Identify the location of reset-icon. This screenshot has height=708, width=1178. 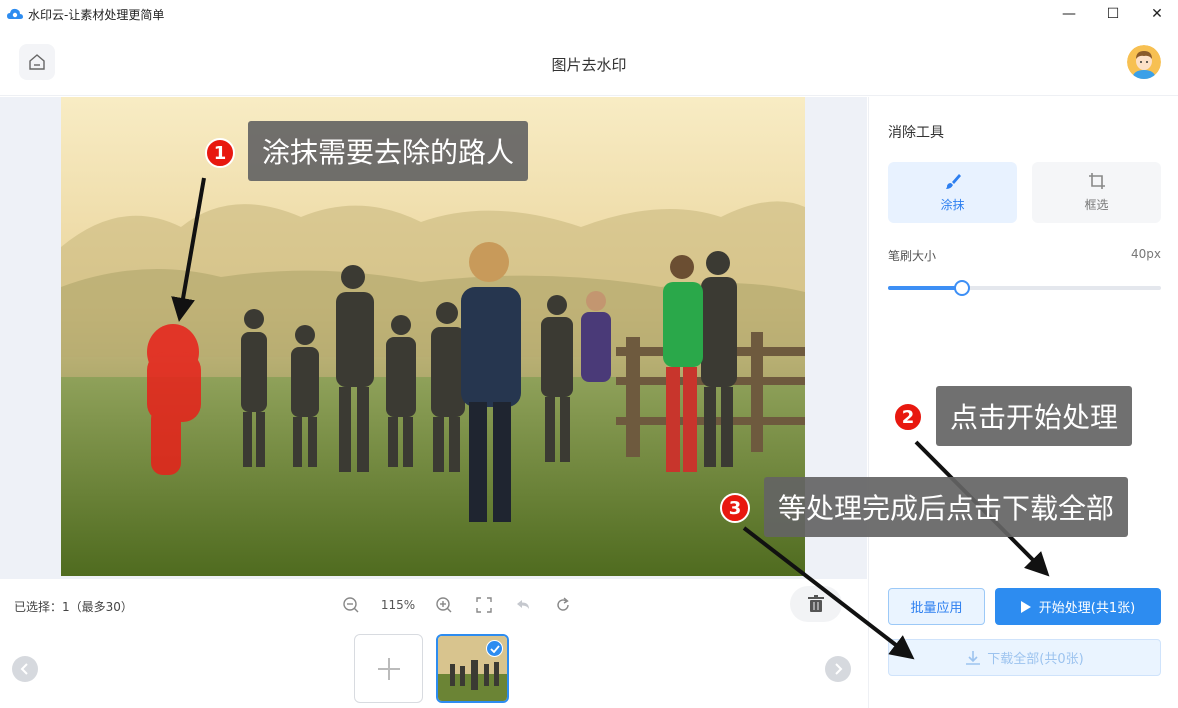
(563, 604).